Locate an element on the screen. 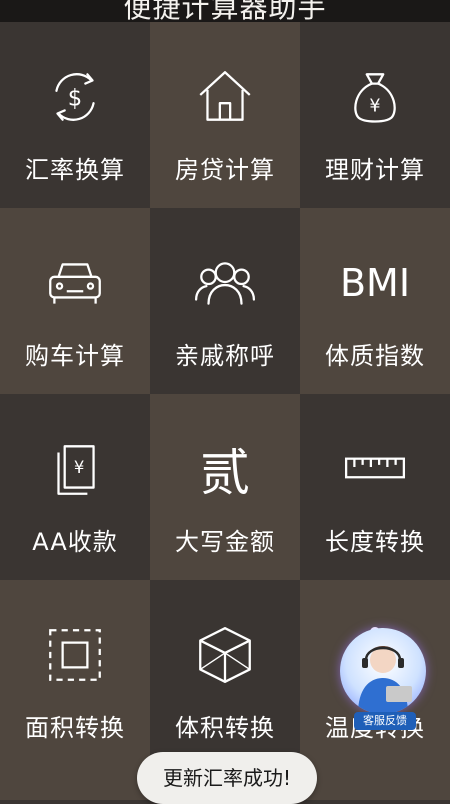 The height and width of the screenshot is (804, 450). page-title: 便捷计算器助手 is located at coordinates (225, 11).